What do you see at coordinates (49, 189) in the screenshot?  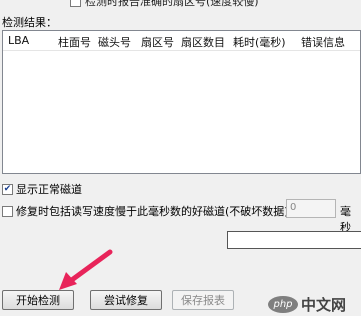 I see `show-normal-tracks-label: 显示正常磁道` at bounding box center [49, 189].